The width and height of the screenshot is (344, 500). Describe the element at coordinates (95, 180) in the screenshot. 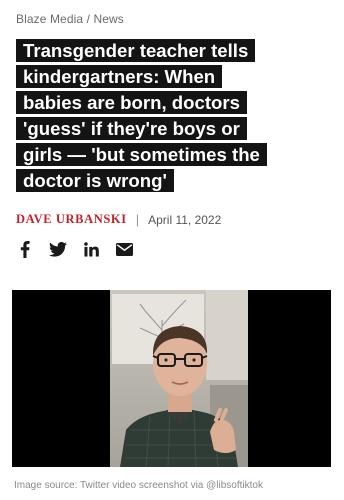

I see `headline-line: doctor is wrong'` at that location.